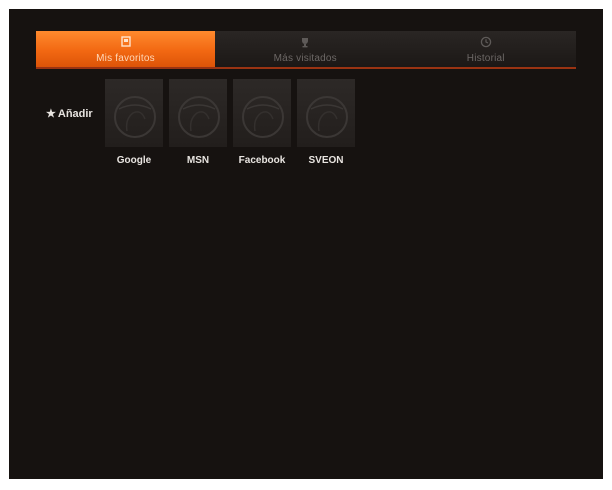  I want to click on bookmark-tile-msn, so click(198, 113).